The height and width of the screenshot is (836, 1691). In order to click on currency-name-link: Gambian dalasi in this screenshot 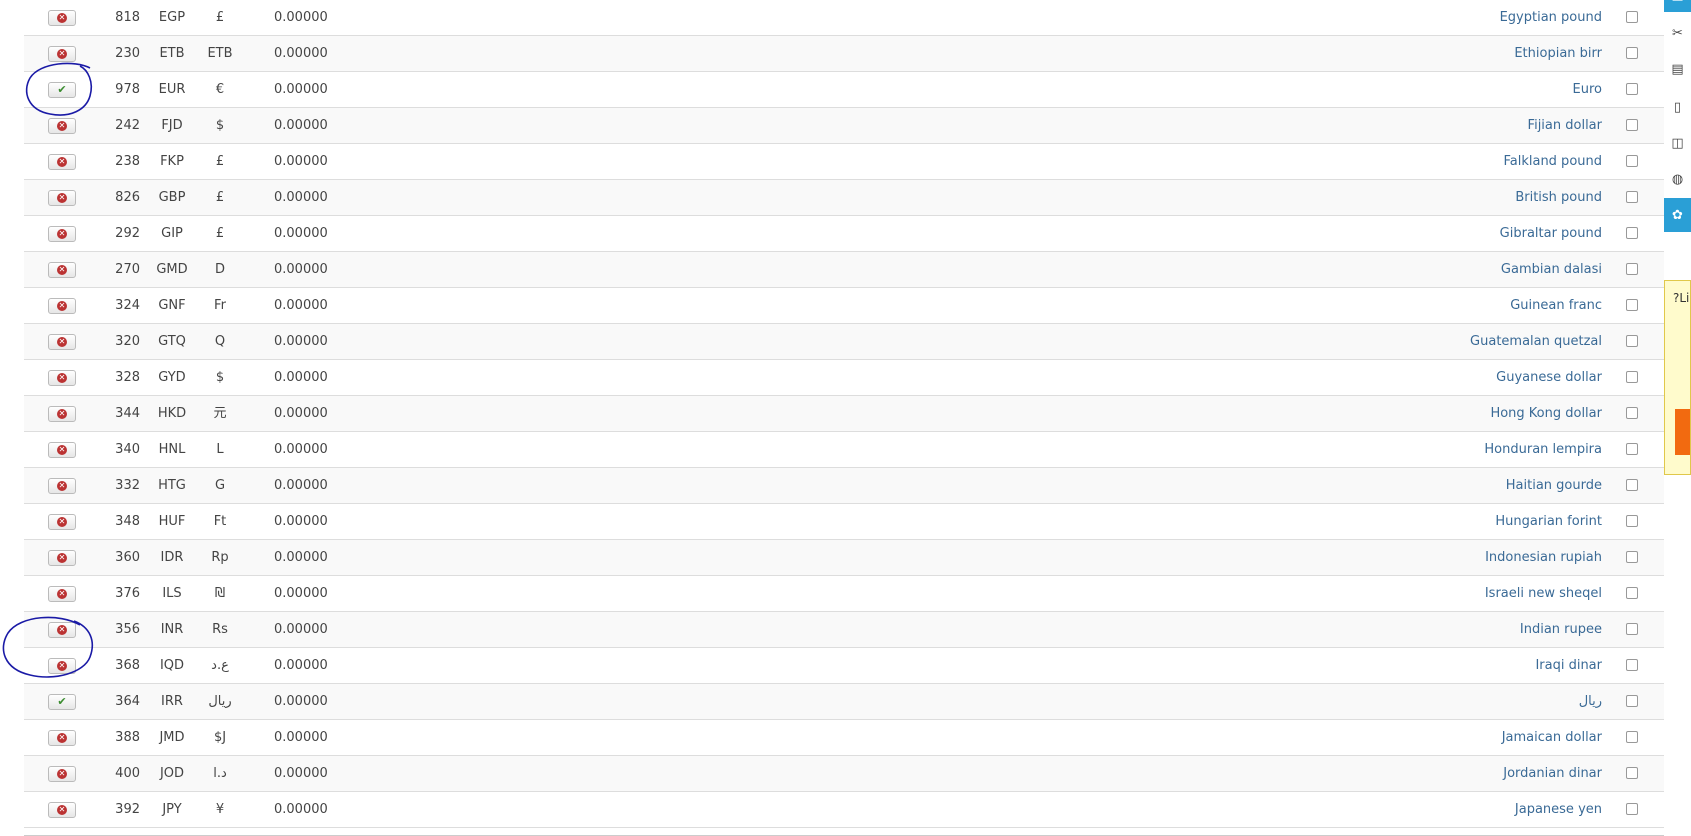, I will do `click(1551, 270)`.